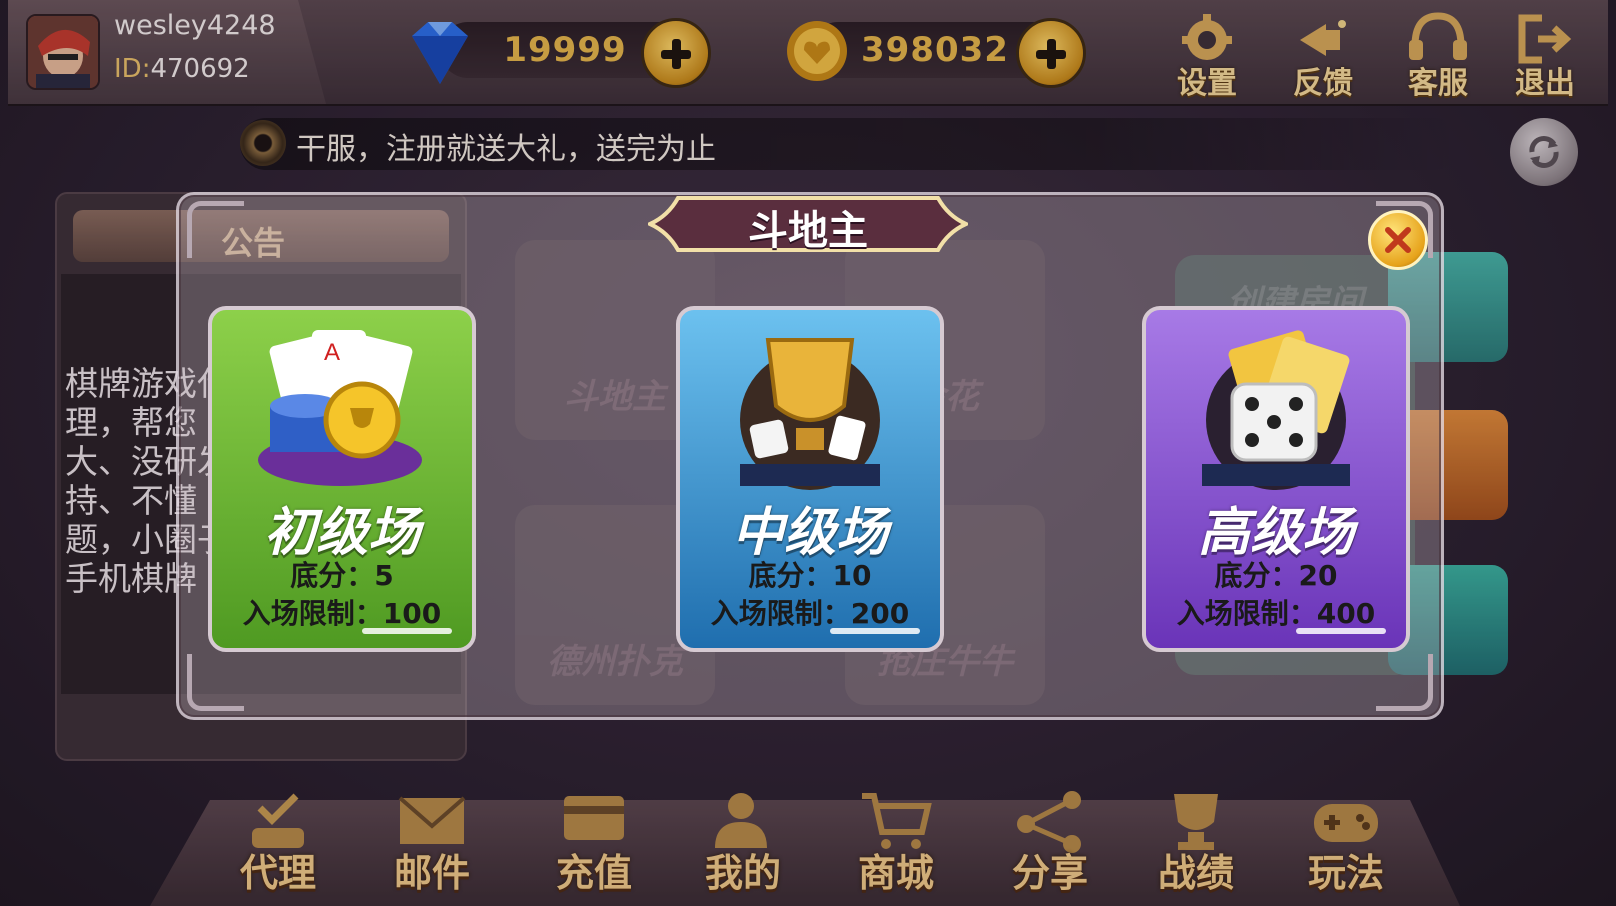 This screenshot has height=906, width=1616. I want to click on modal-title: 斗地主, so click(808, 231).